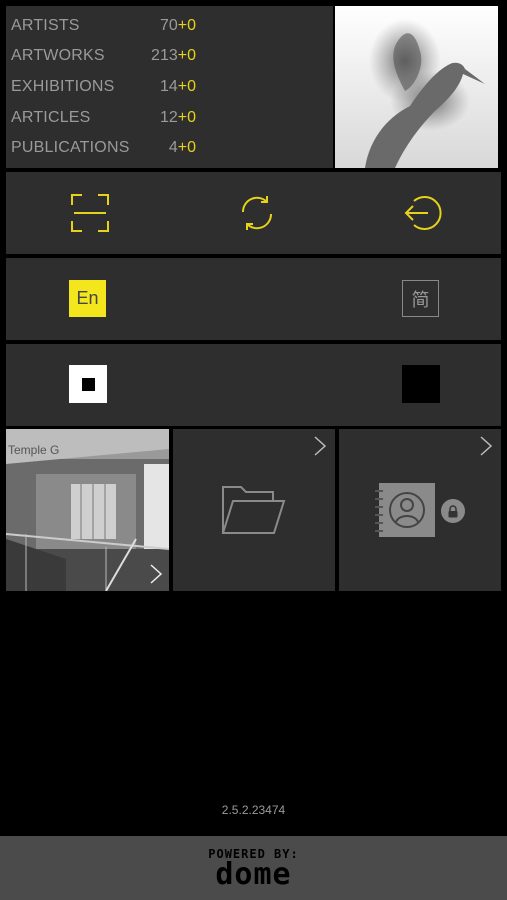  What do you see at coordinates (58, 55) in the screenshot?
I see `stat-label: ARTWORKS` at bounding box center [58, 55].